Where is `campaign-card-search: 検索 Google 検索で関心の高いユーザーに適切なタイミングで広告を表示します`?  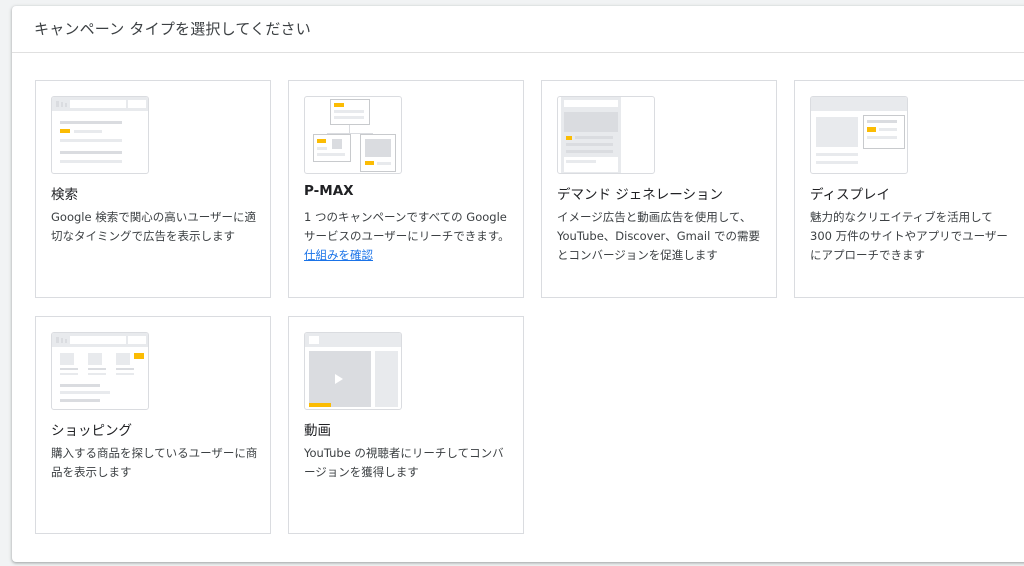 campaign-card-search: 検索 Google 検索で関心の高いユーザーに適切なタイミングで広告を表示します is located at coordinates (153, 189).